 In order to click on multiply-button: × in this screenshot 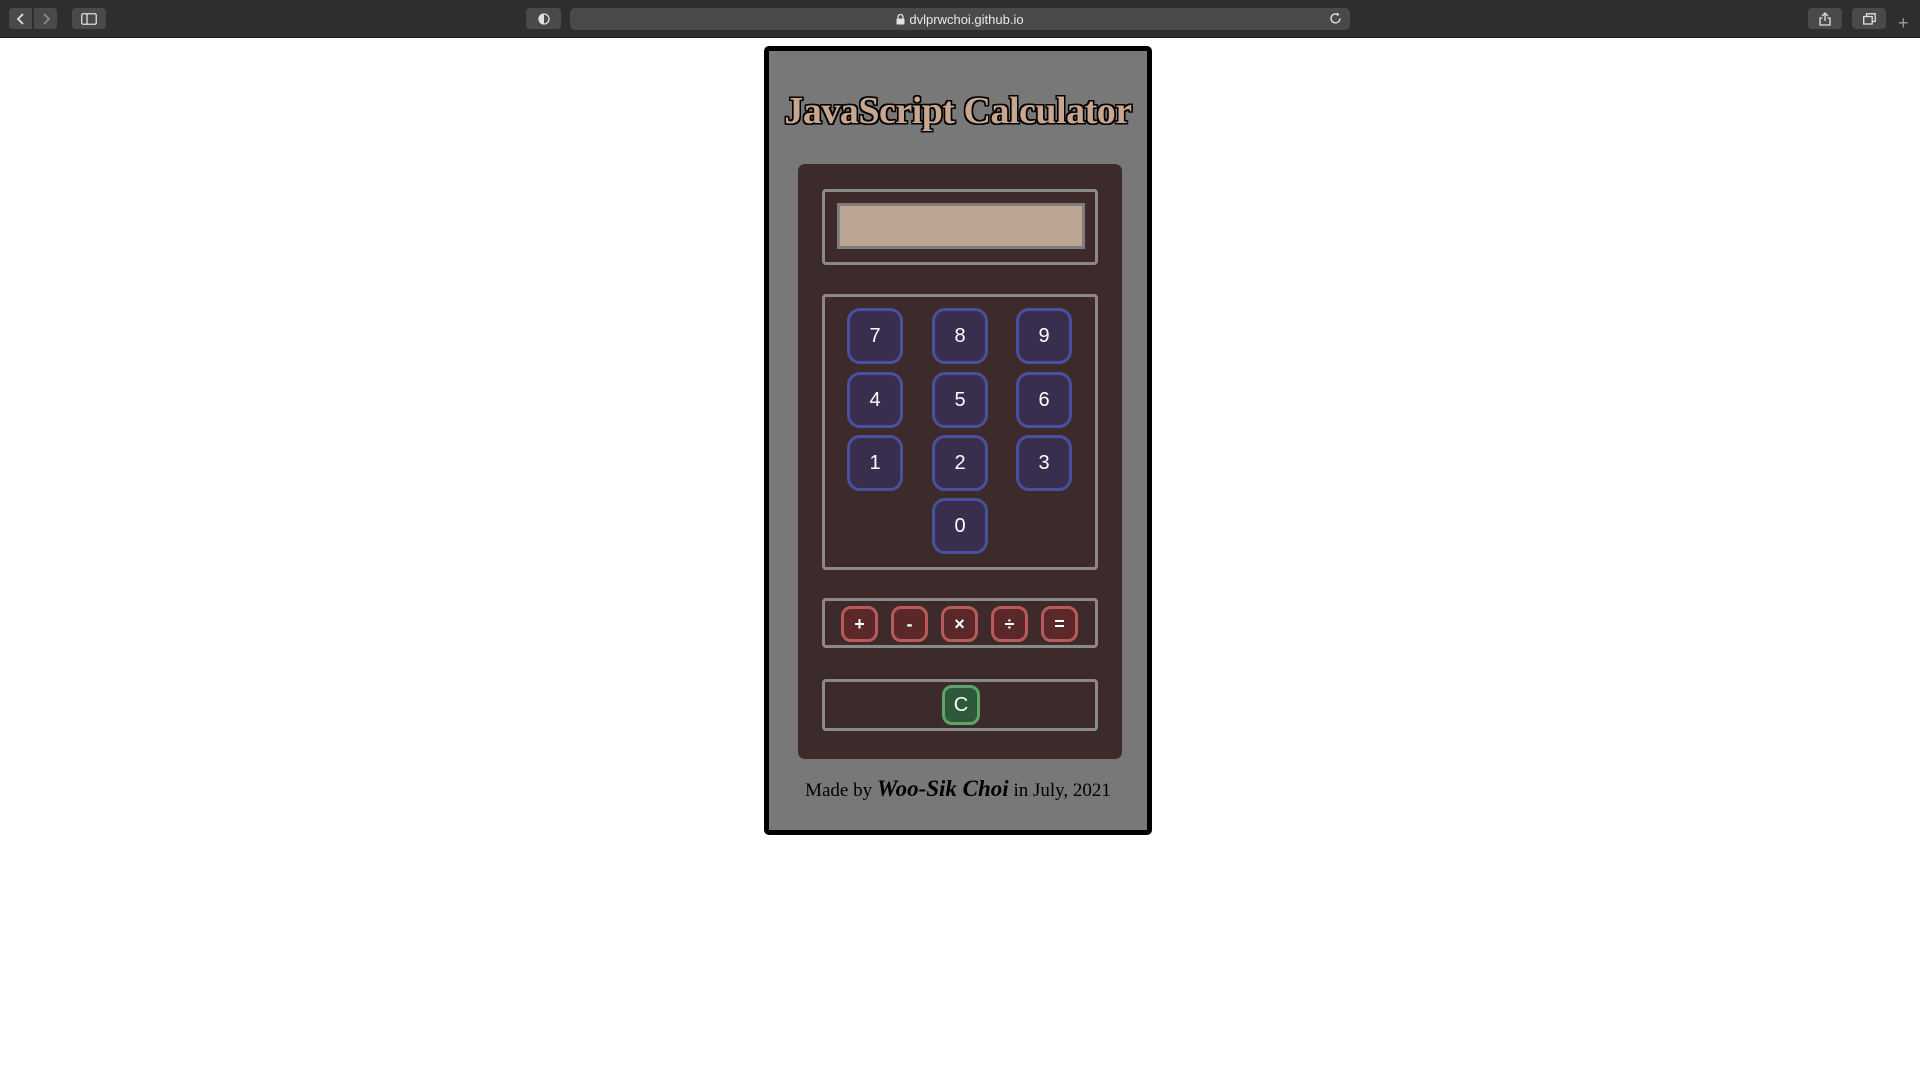, I will do `click(959, 624)`.